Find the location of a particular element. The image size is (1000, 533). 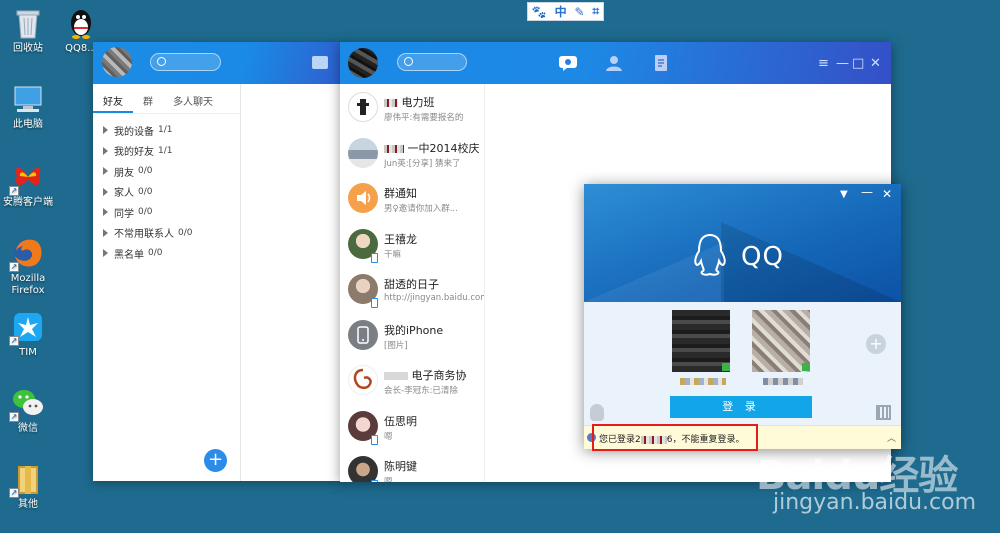

group-row-infrequent: 不常用联系人 0/0 is located at coordinates (166, 233).